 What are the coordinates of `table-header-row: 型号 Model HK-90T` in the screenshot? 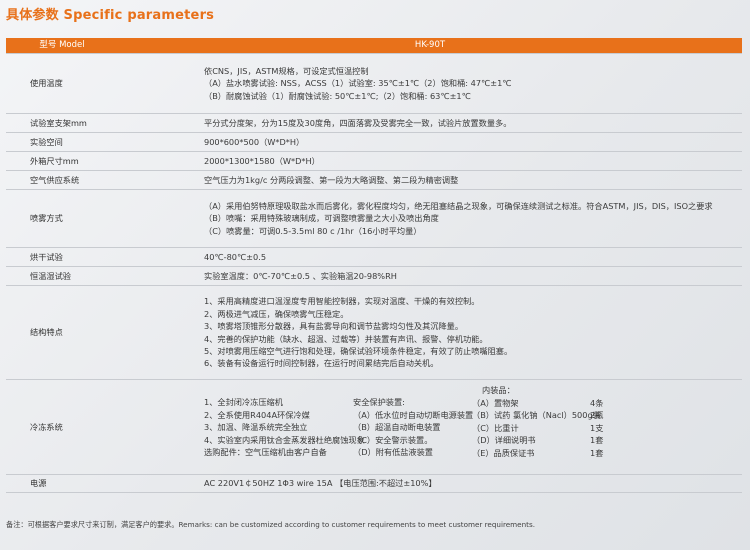 It's located at (374, 46).